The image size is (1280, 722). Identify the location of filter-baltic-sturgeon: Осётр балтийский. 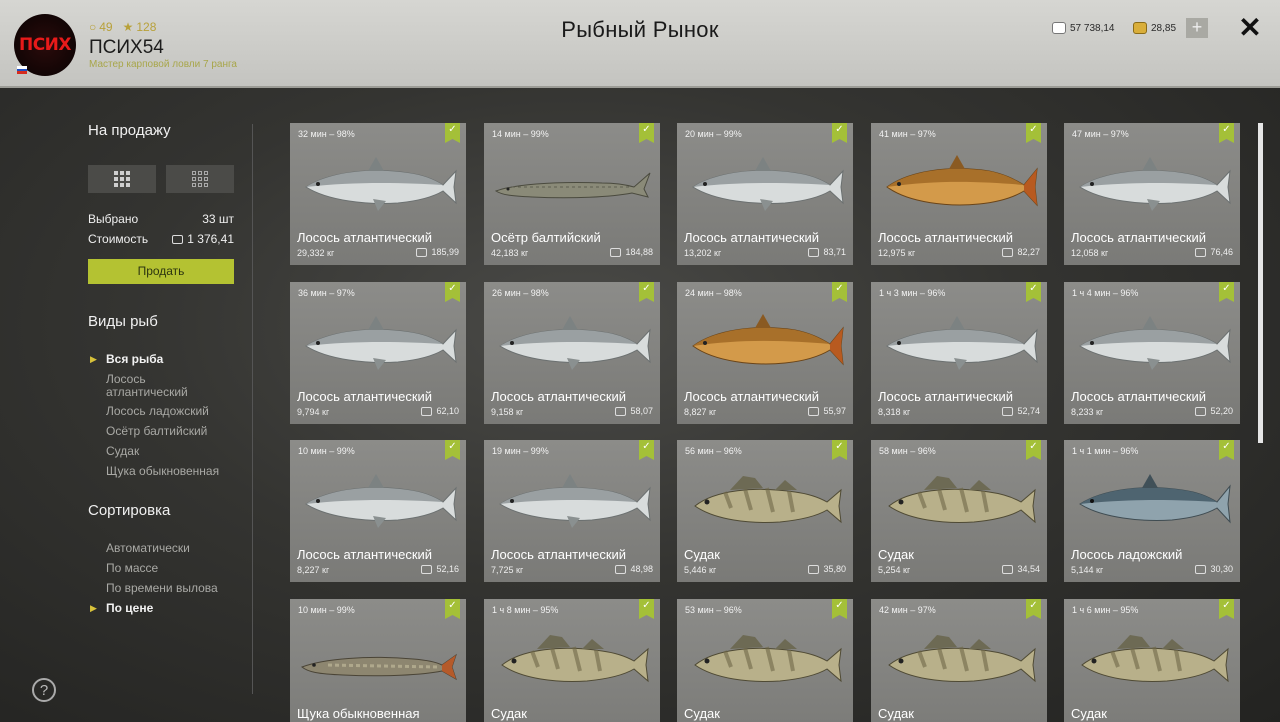
(176, 431).